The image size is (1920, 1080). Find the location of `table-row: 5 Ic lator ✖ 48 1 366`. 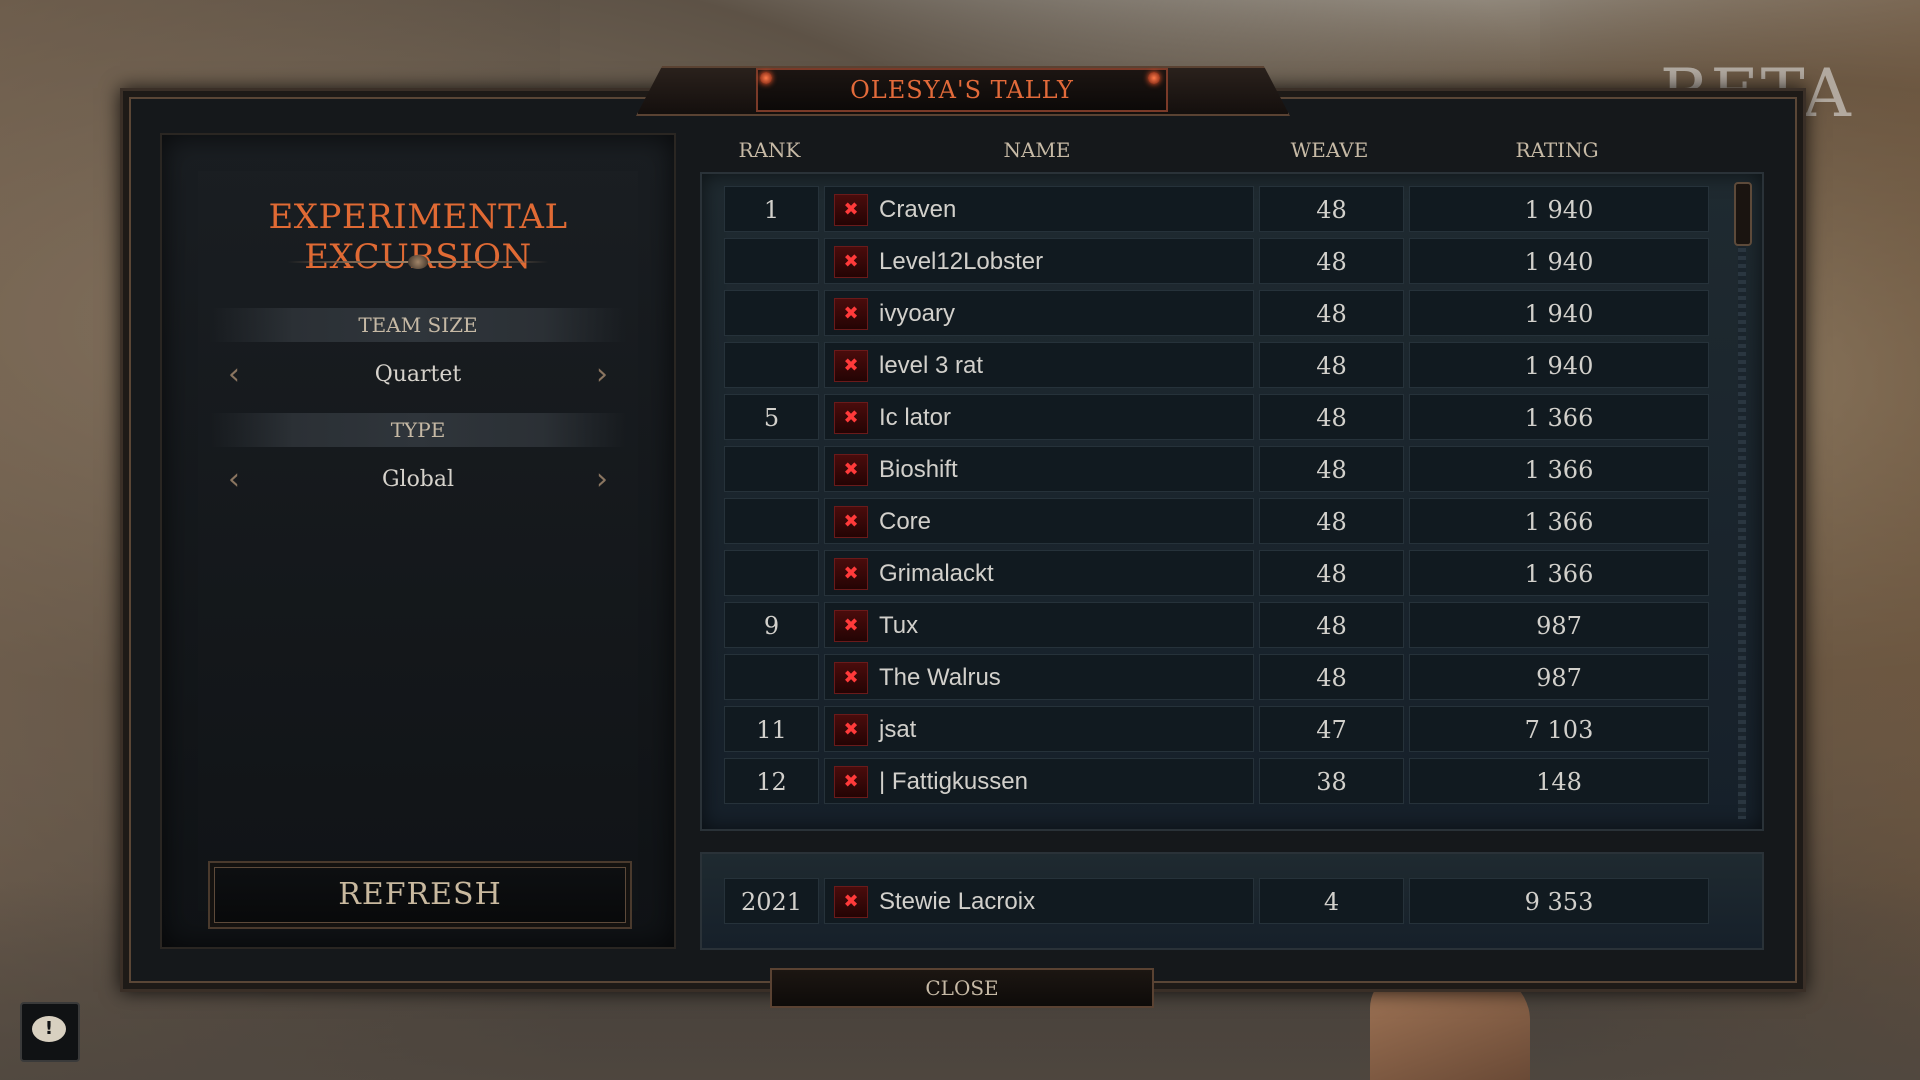

table-row: 5 Ic lator ✖ 48 1 366 is located at coordinates (1216, 417).